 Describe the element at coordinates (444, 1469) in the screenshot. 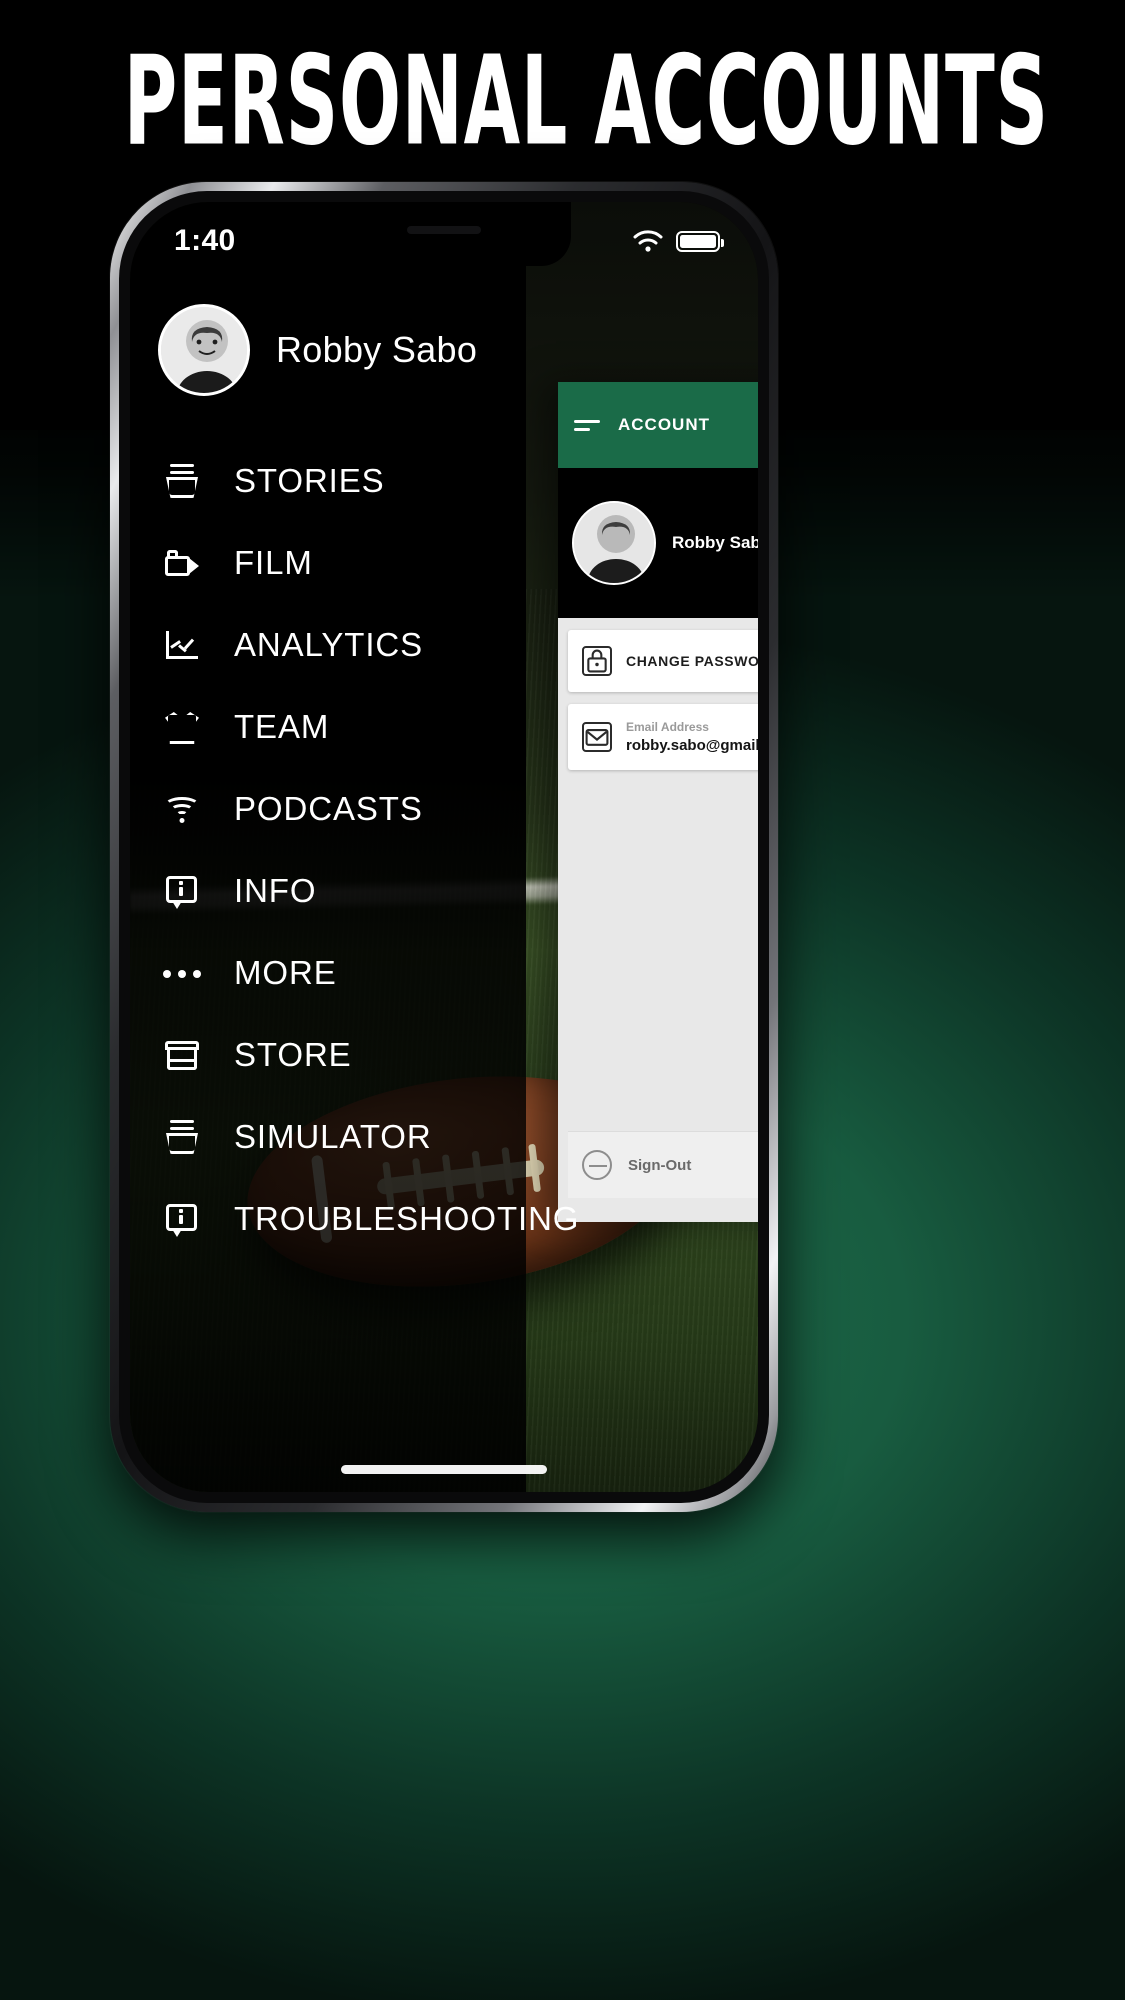

I see `home-indicator` at that location.